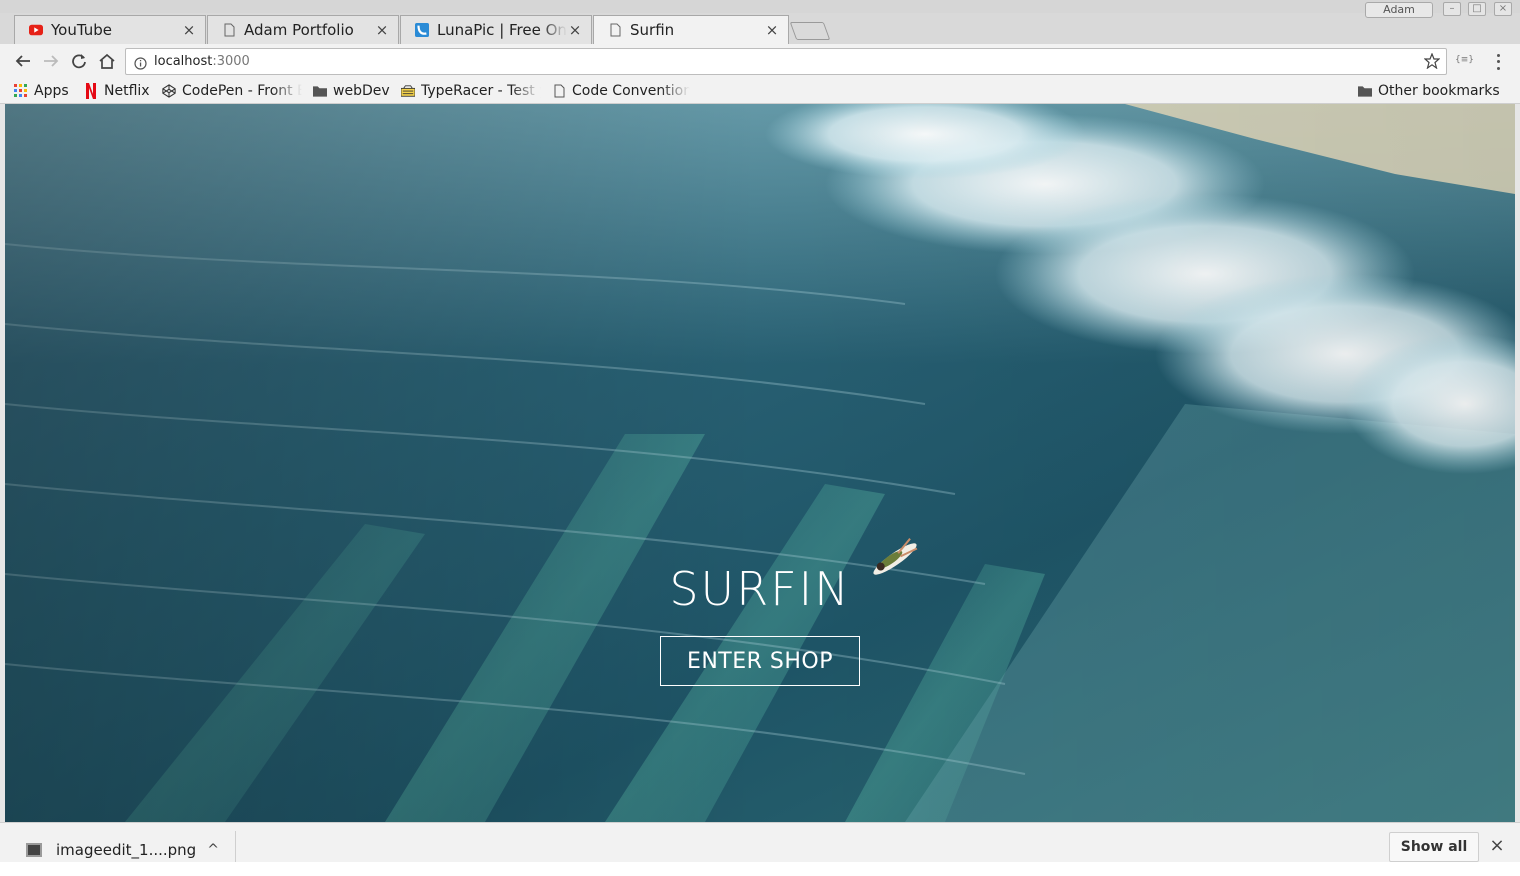 This screenshot has height=876, width=1520. What do you see at coordinates (1503, 9) in the screenshot?
I see `close-window-button: ×` at bounding box center [1503, 9].